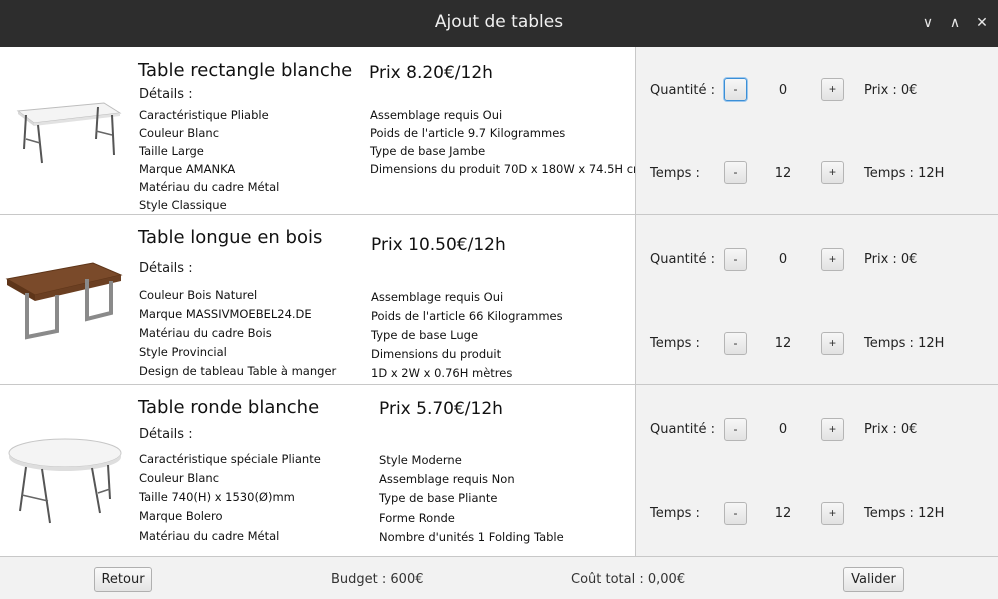 The height and width of the screenshot is (599, 998). I want to click on detail-line: 1D x 2W x 0.76H mètres, so click(442, 373).